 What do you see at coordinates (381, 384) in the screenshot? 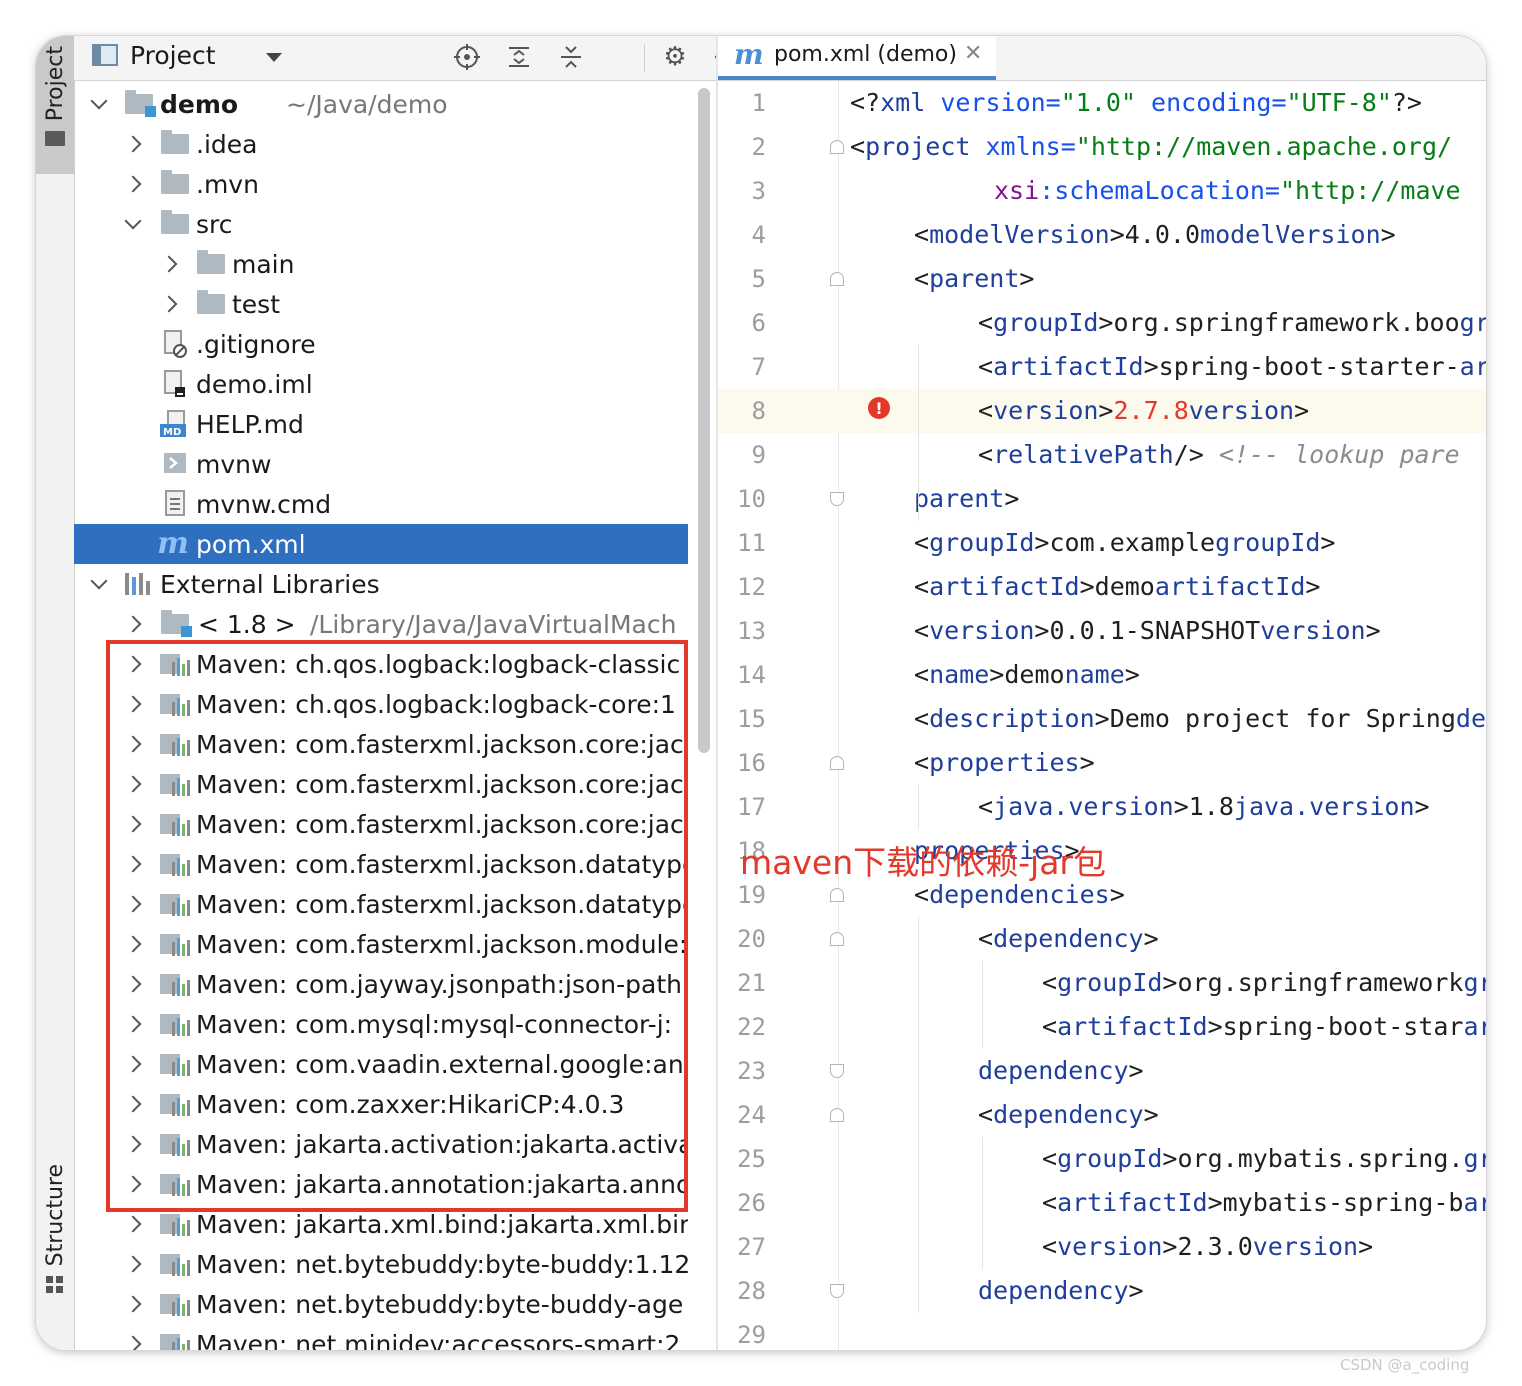
I see `tree-item-demo-iml: demo.iml` at bounding box center [381, 384].